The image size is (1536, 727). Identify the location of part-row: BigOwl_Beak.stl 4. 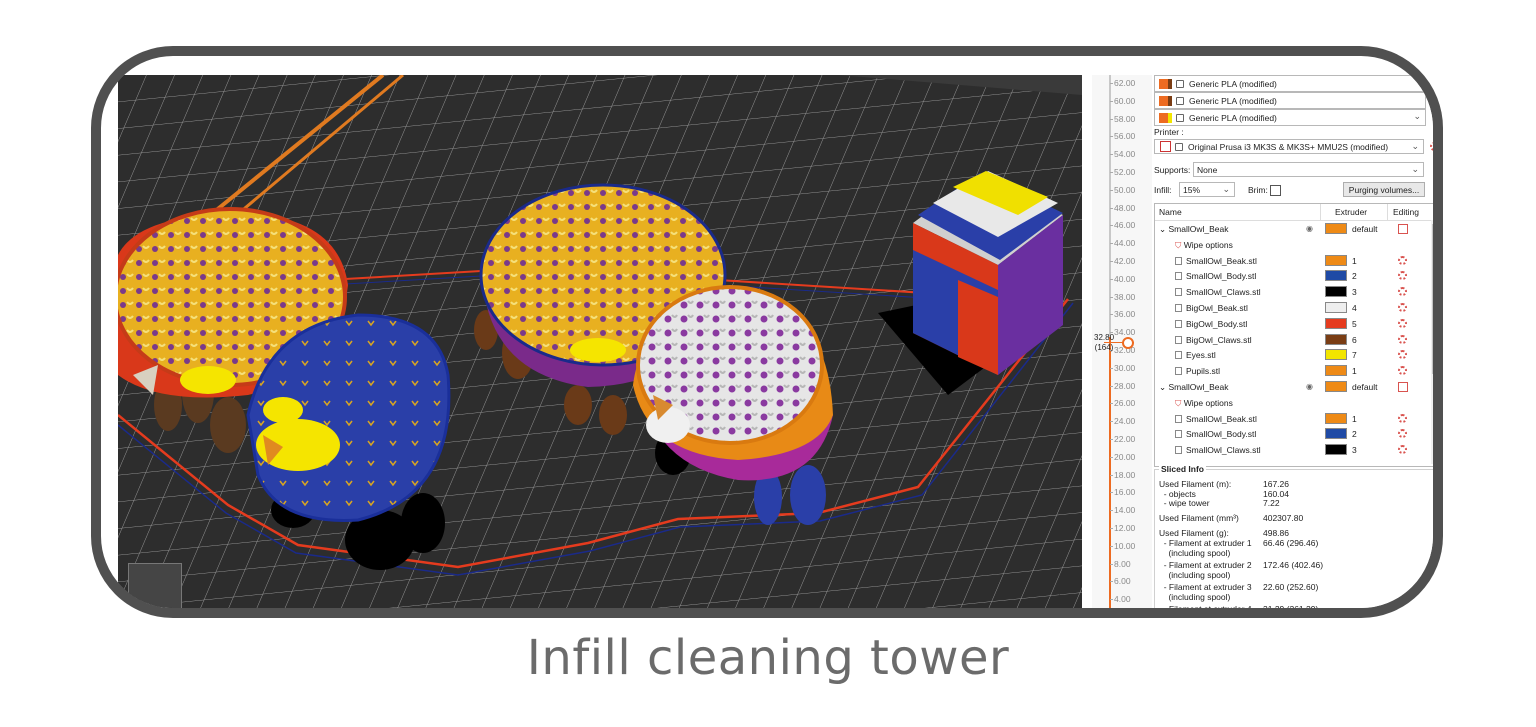
(1293, 308).